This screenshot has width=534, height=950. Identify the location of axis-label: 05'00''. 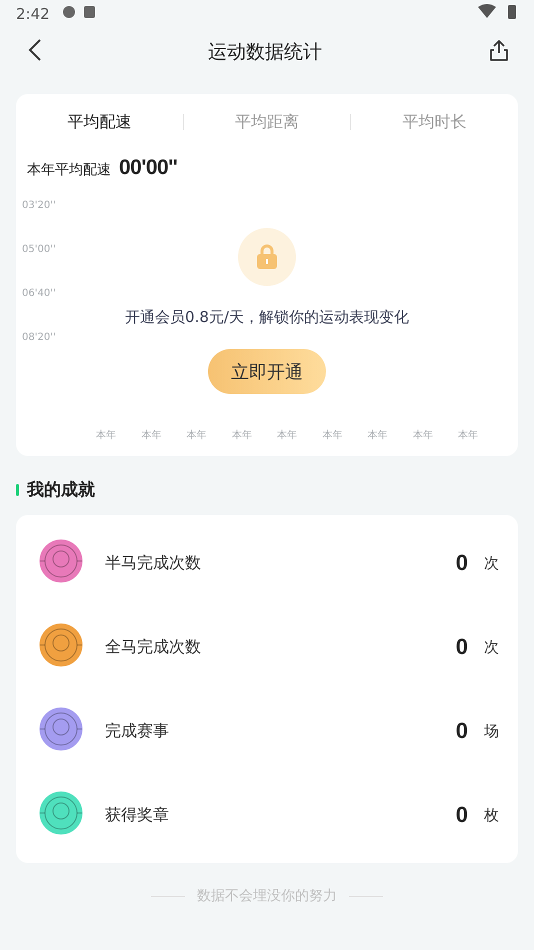
(39, 249).